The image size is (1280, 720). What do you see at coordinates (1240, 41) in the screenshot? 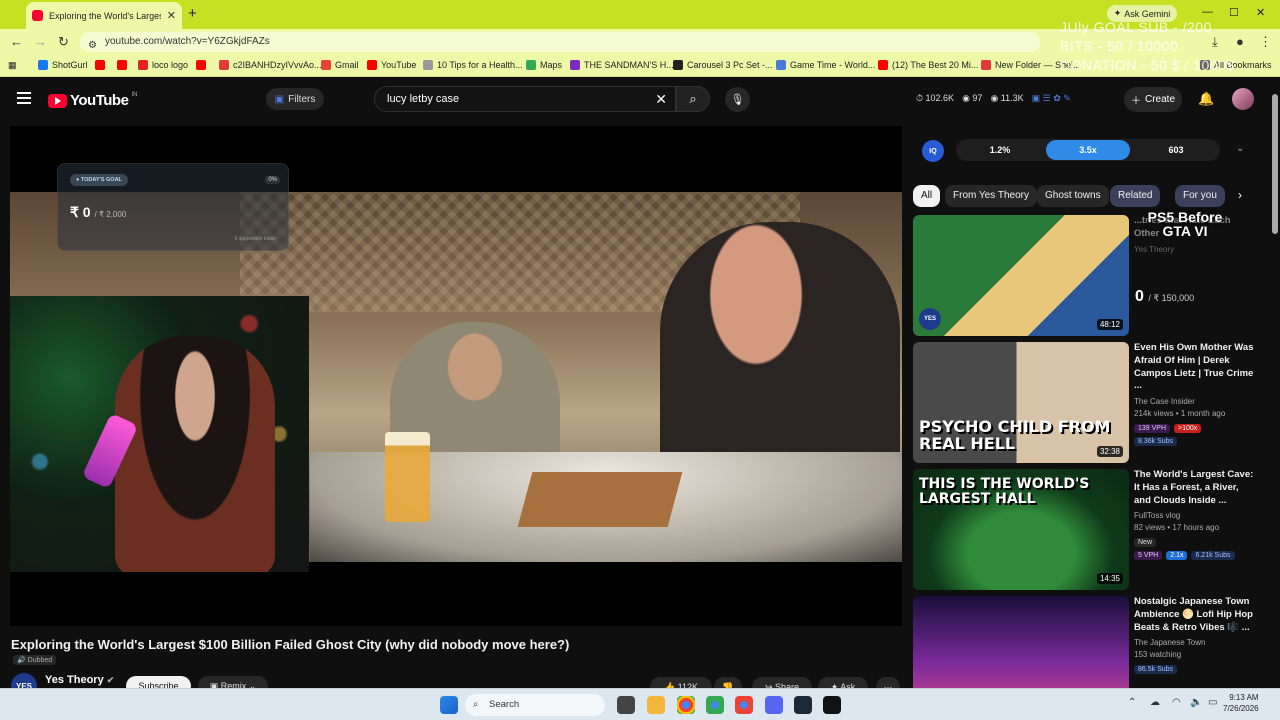
I see `profile-icon: ●` at bounding box center [1240, 41].